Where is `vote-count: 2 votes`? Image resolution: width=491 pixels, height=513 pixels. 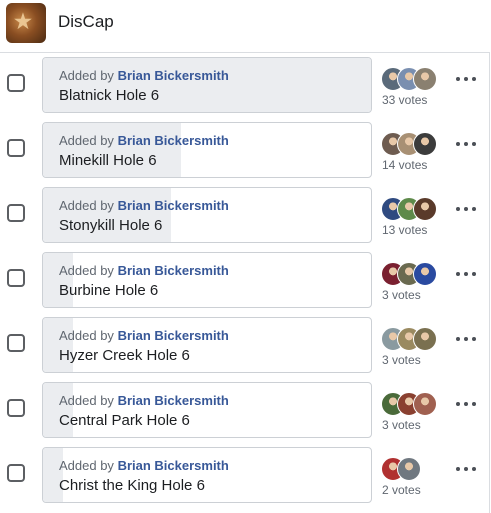 vote-count: 2 votes is located at coordinates (401, 490).